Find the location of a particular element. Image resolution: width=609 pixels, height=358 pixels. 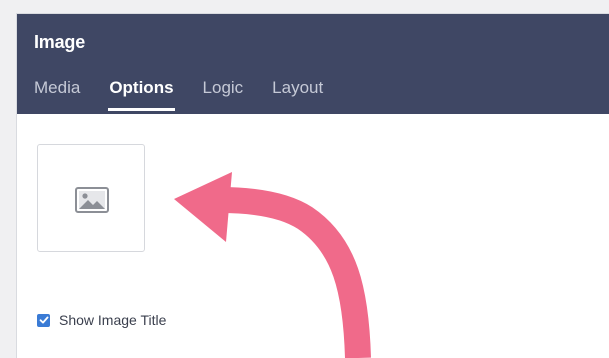

checkmark-icon is located at coordinates (43, 320).